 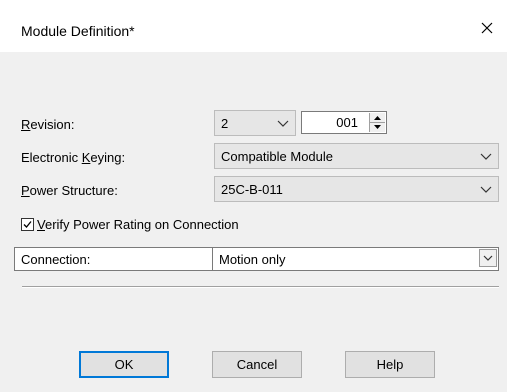 I want to click on connection-value: Motion only, so click(x=252, y=259).